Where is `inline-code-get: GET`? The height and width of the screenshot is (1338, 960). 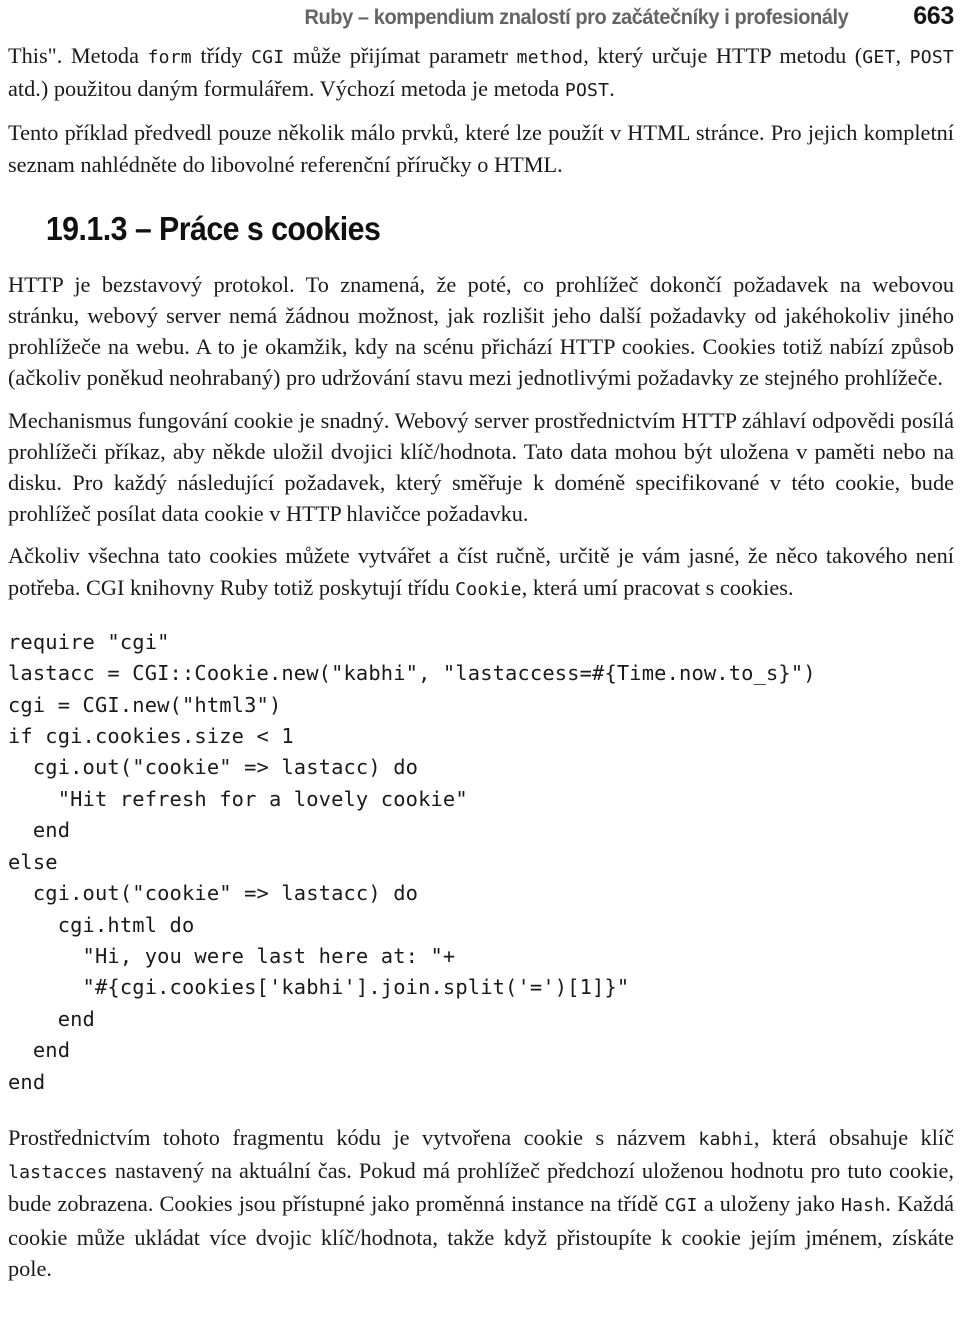
inline-code-get: GET is located at coordinates (879, 57).